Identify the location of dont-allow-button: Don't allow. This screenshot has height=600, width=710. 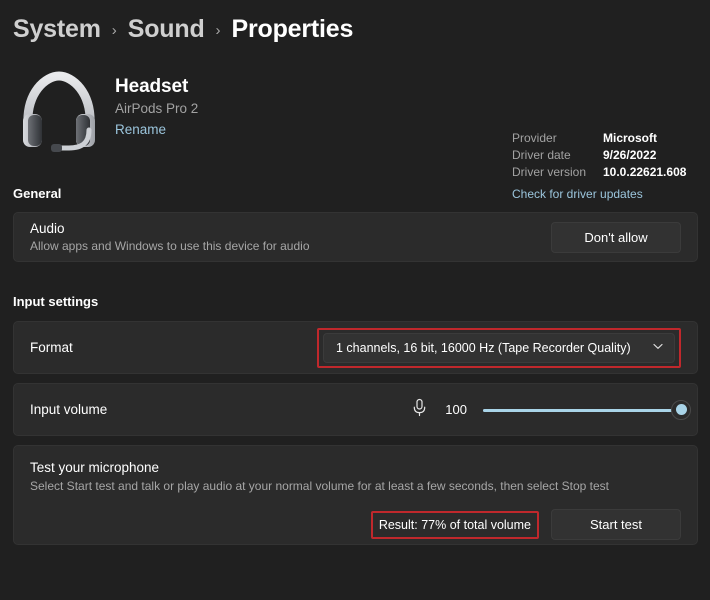
(616, 237).